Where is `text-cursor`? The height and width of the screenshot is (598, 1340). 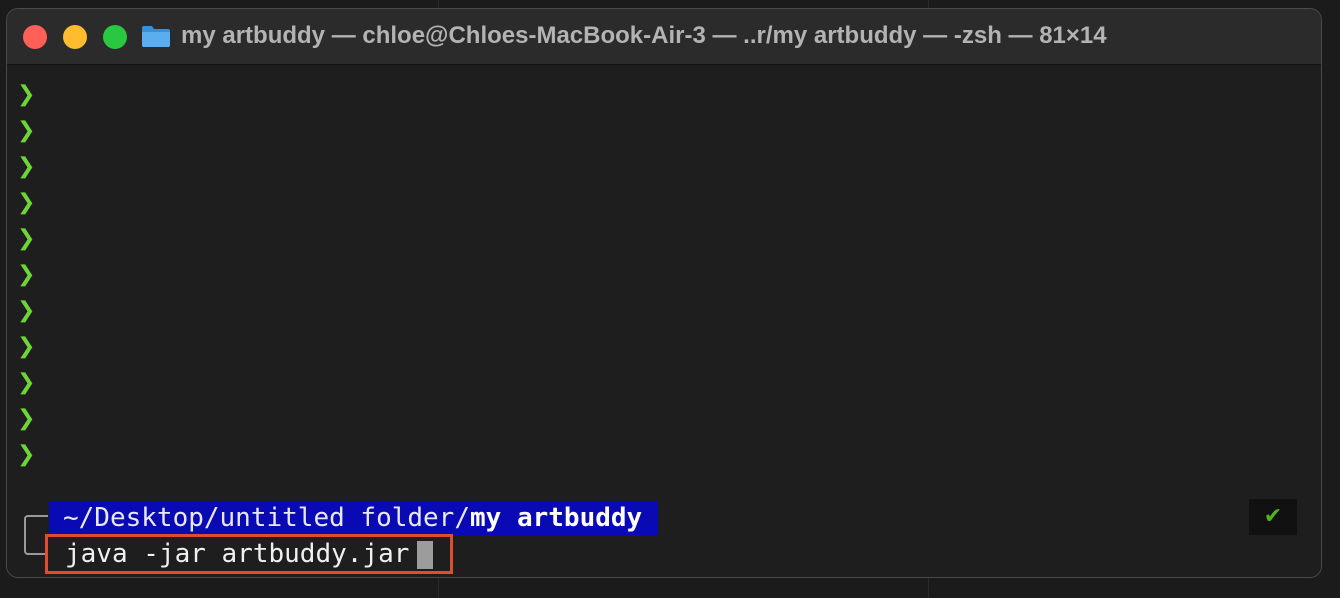
text-cursor is located at coordinates (425, 555).